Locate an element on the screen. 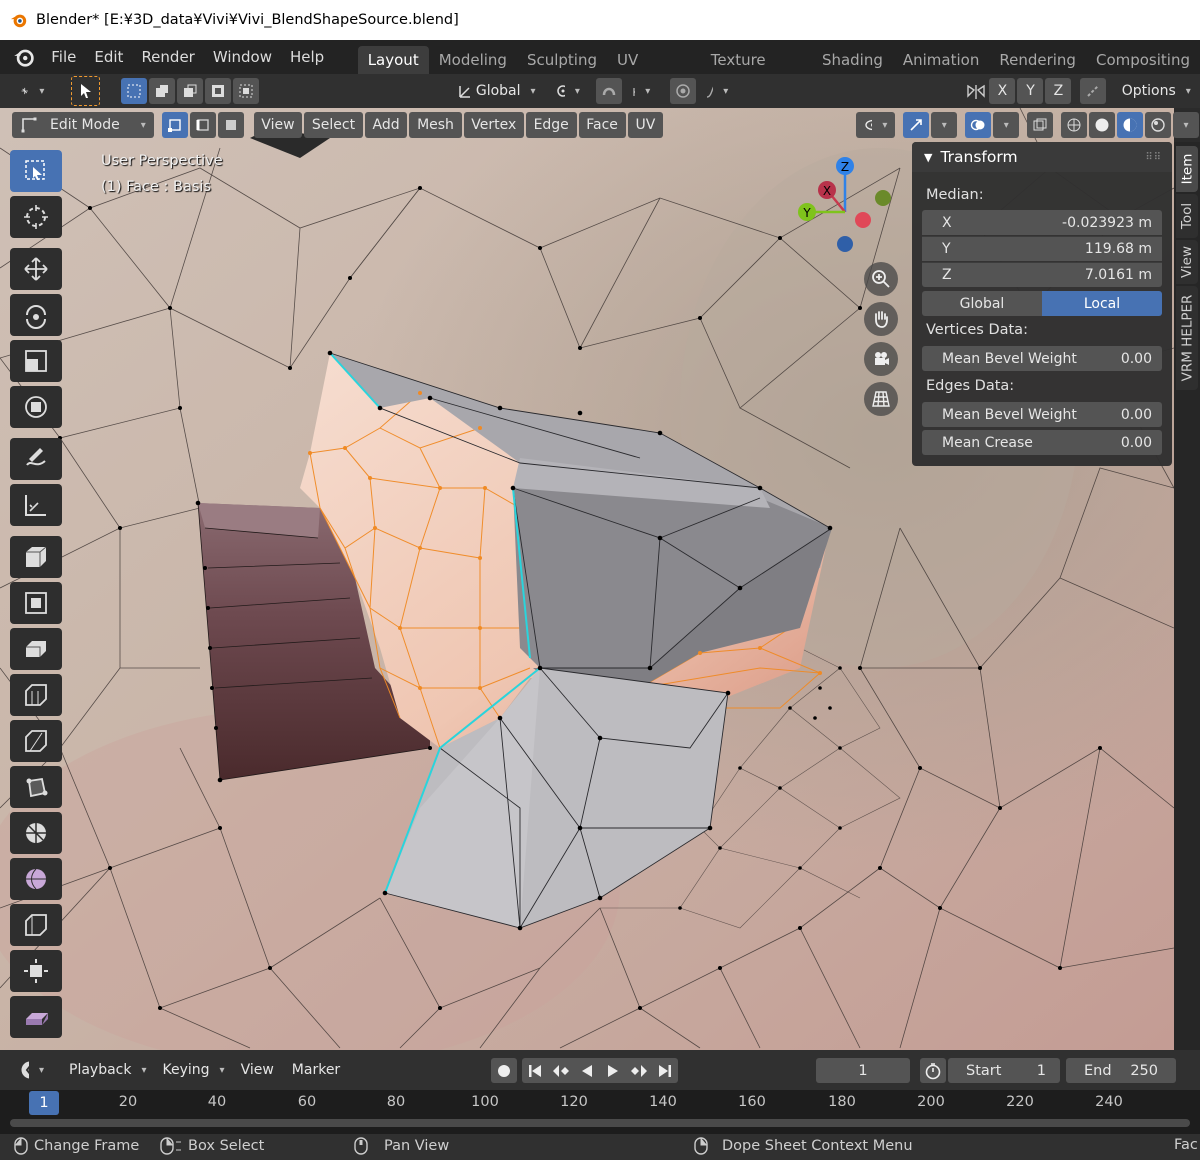 This screenshot has height=1160, width=1200. menu-render: Render is located at coordinates (167, 57).